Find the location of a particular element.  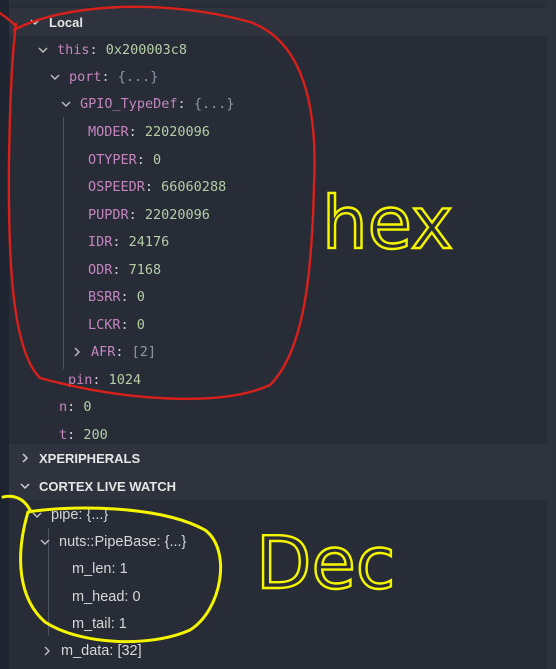

var-value: 0x200003c8 is located at coordinates (146, 49).